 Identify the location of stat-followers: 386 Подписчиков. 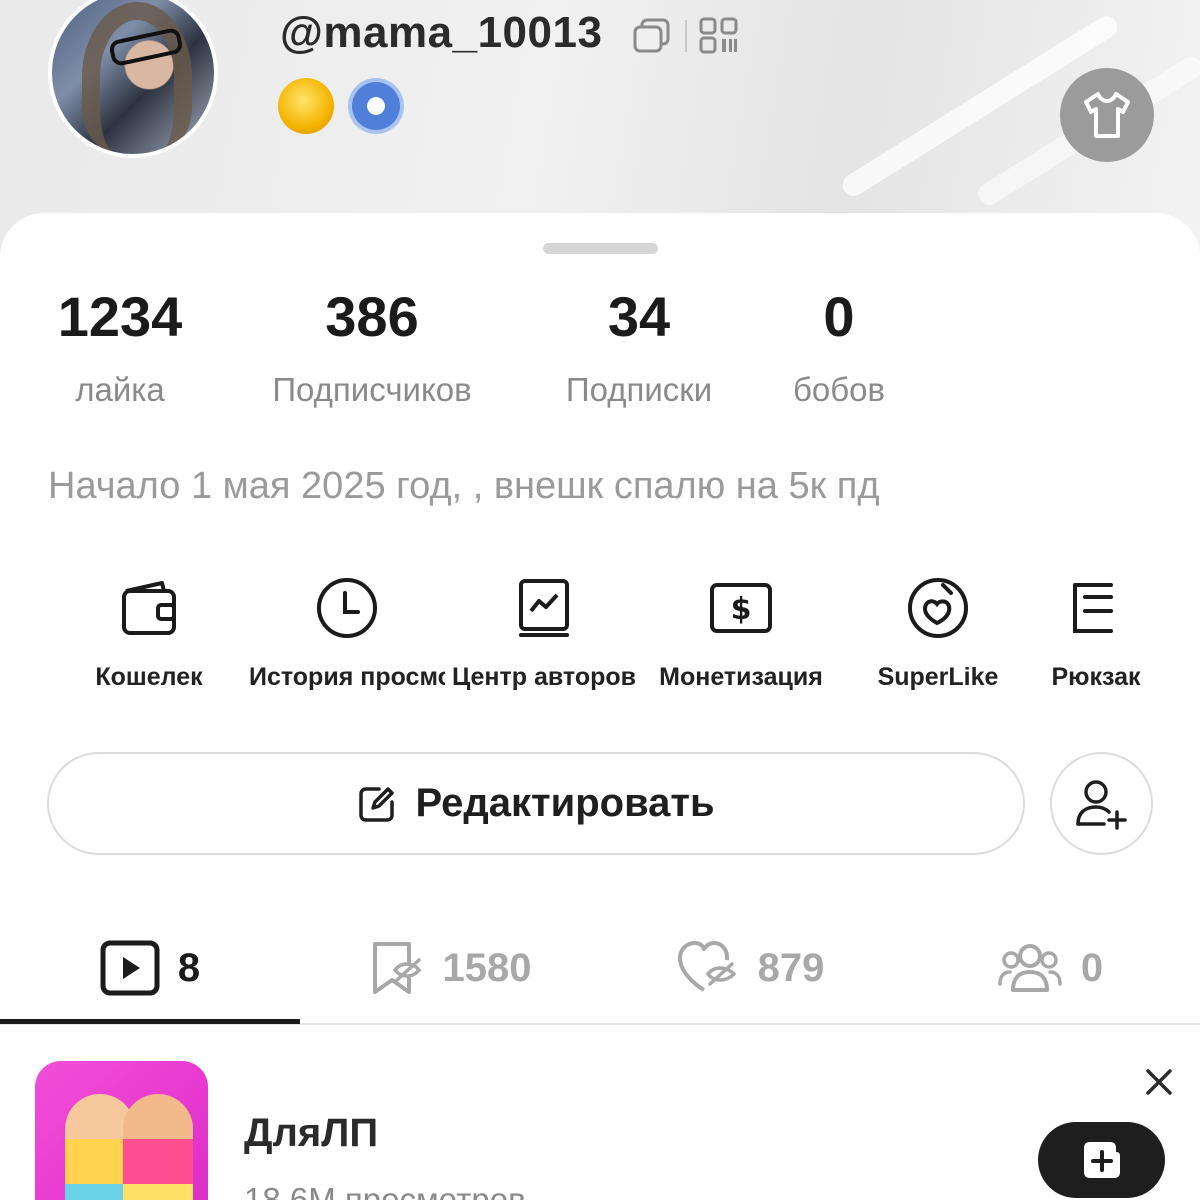
(372, 347).